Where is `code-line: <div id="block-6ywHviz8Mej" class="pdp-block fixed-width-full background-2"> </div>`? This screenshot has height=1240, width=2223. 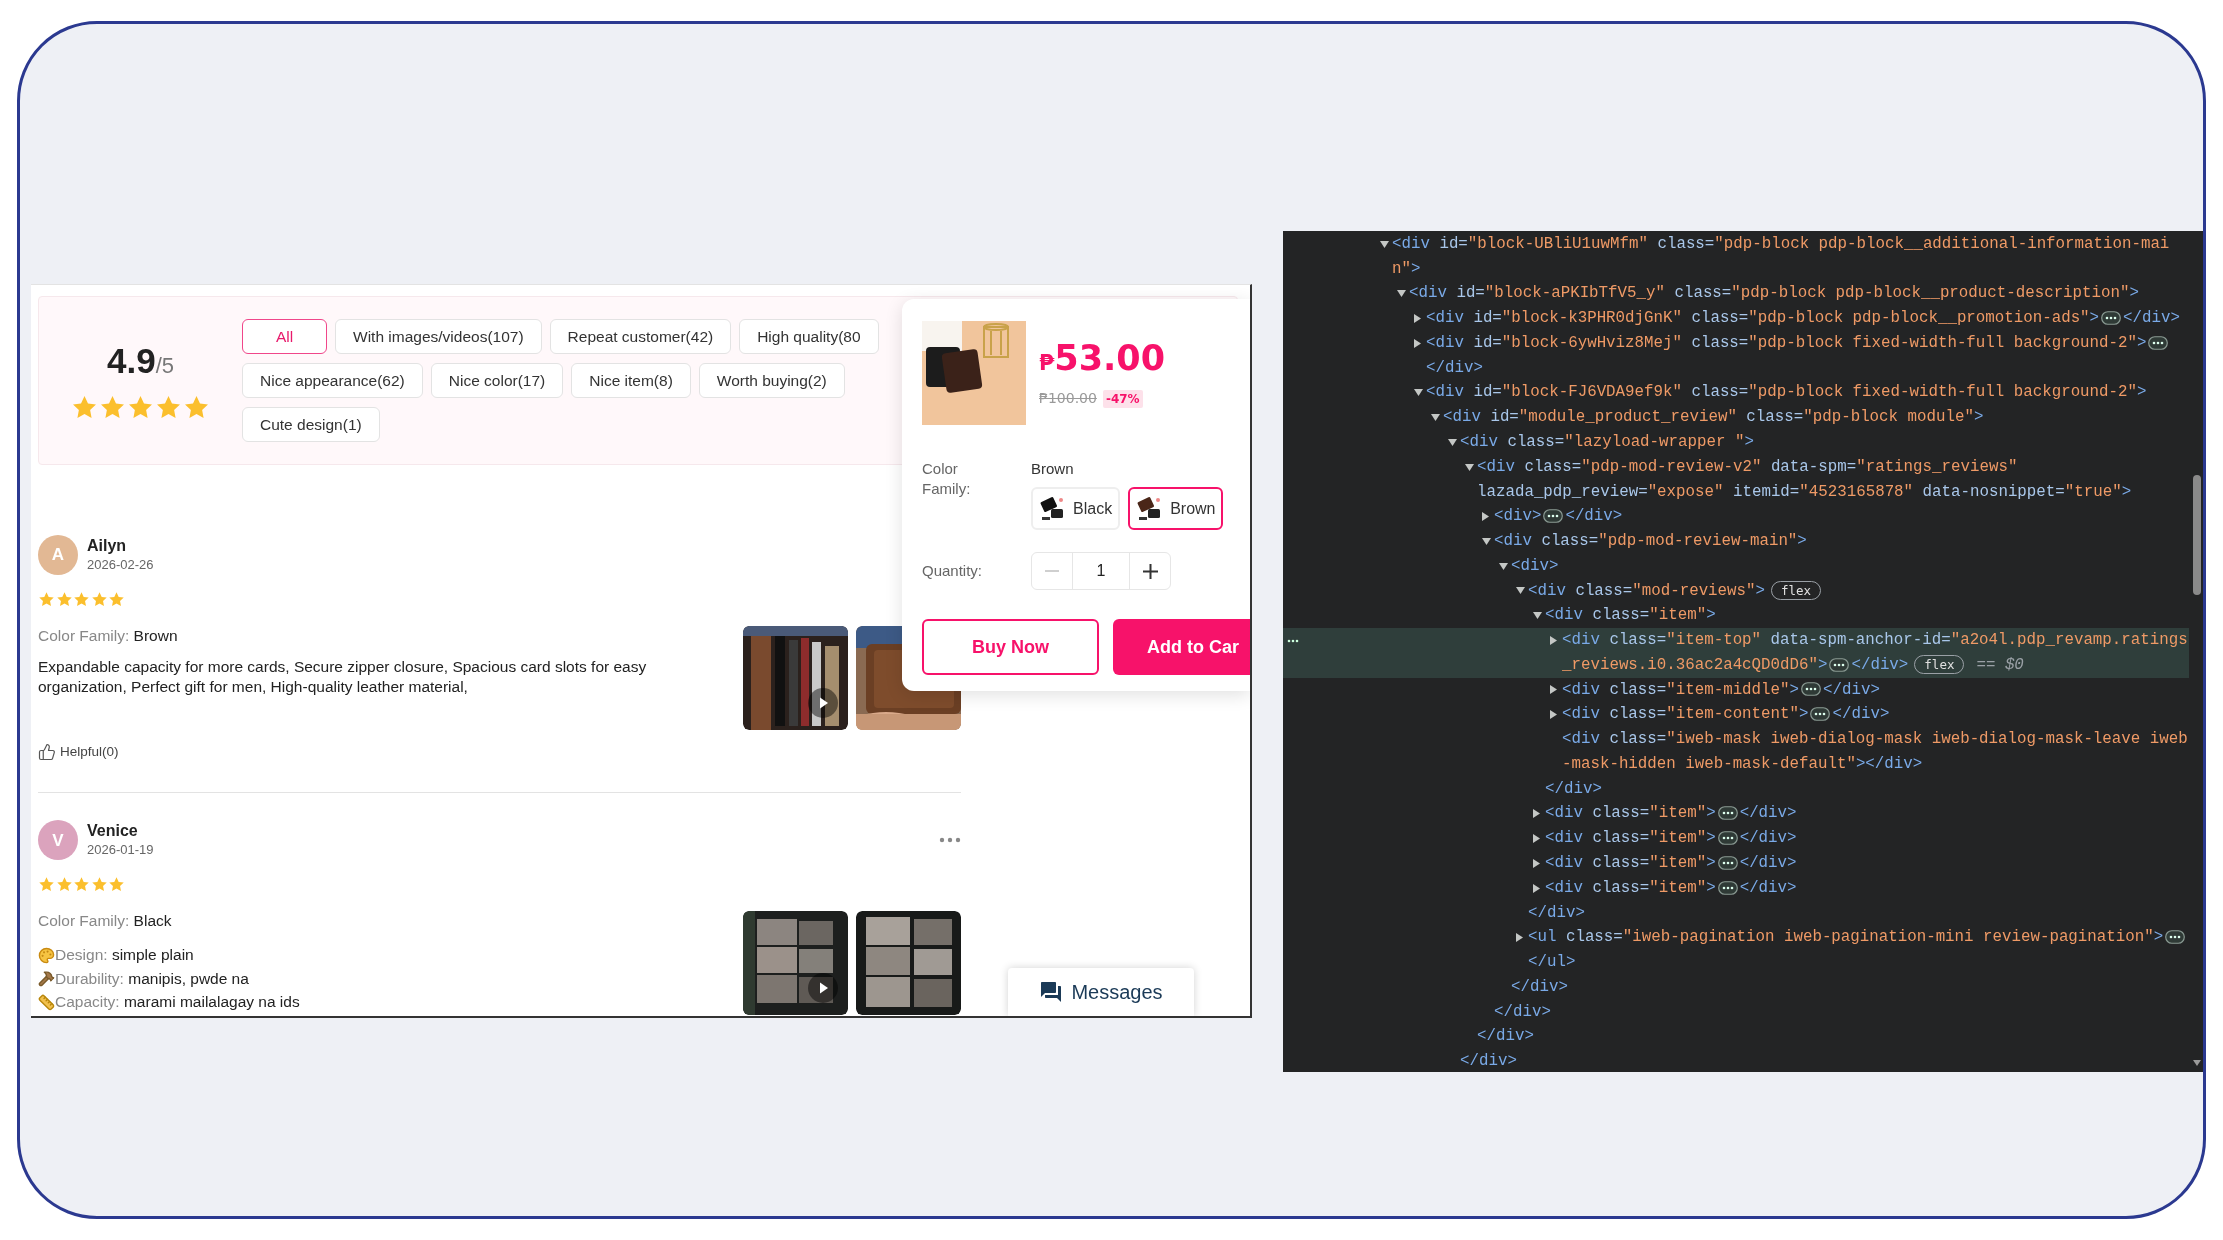
code-line: <div id="block-6ywHviz8Mej" class="pdp-block fixed-width-full background-2"> </div> is located at coordinates (1736, 356).